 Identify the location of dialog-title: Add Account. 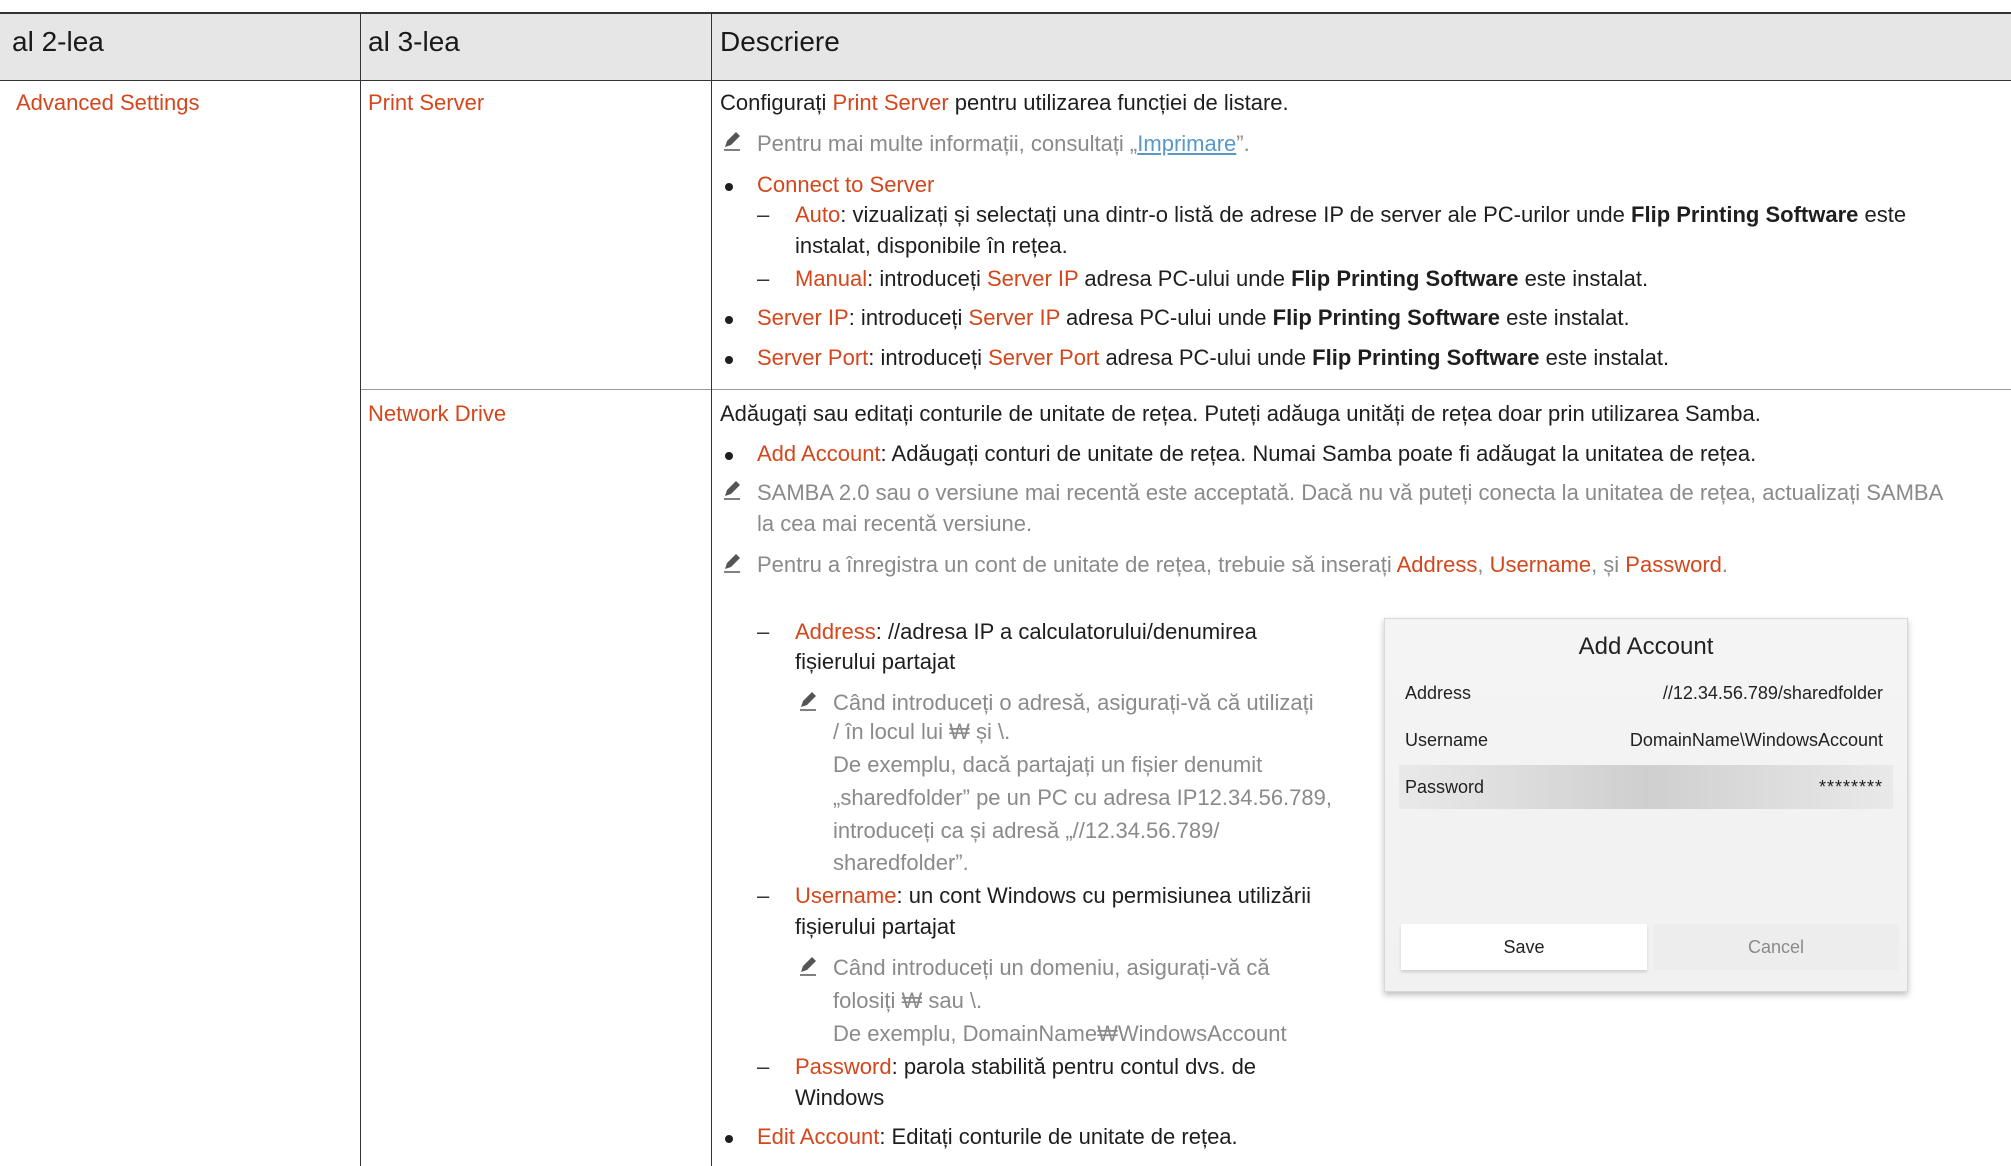
(1646, 646).